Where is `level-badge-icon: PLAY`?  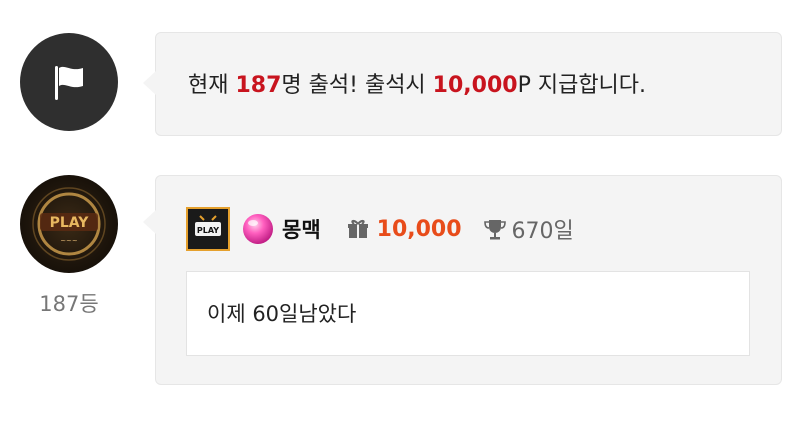
level-badge-icon: PLAY is located at coordinates (208, 229).